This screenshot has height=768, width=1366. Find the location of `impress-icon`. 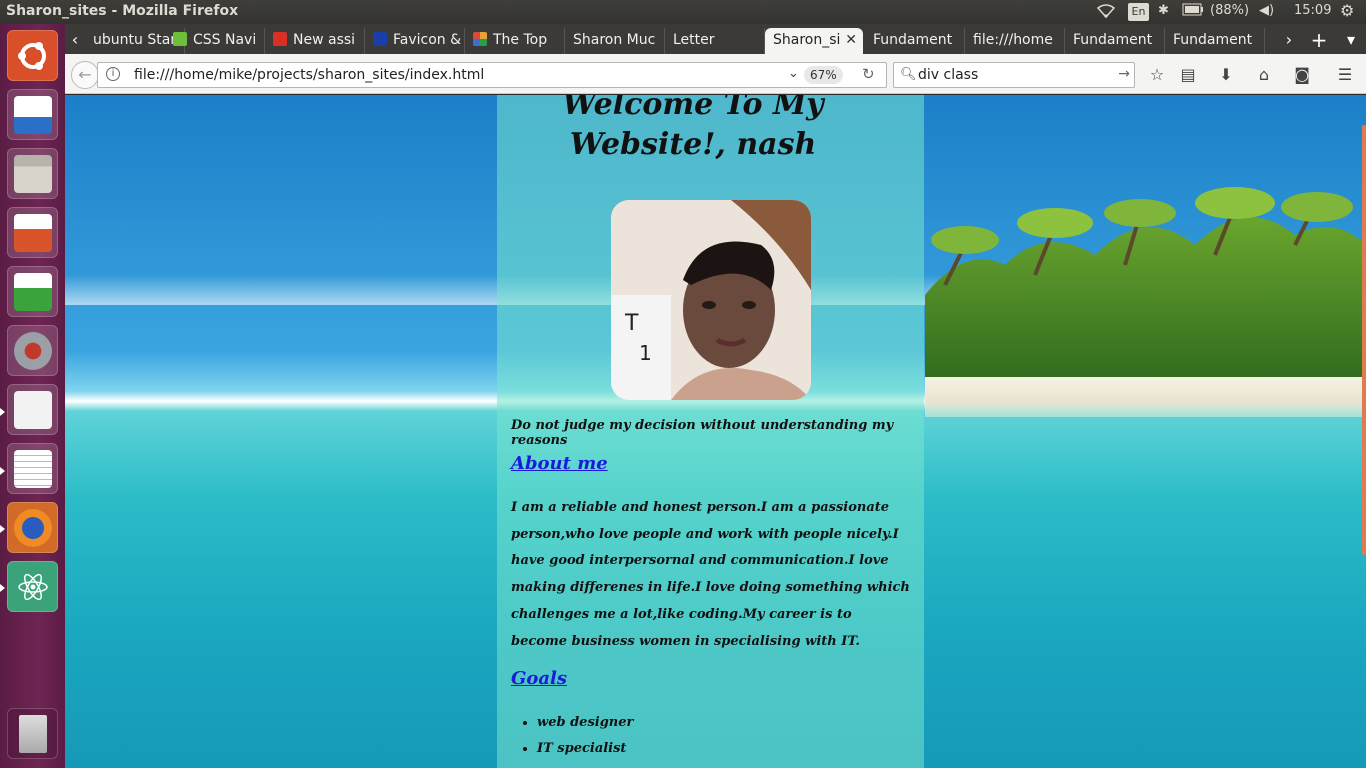

impress-icon is located at coordinates (32, 232).